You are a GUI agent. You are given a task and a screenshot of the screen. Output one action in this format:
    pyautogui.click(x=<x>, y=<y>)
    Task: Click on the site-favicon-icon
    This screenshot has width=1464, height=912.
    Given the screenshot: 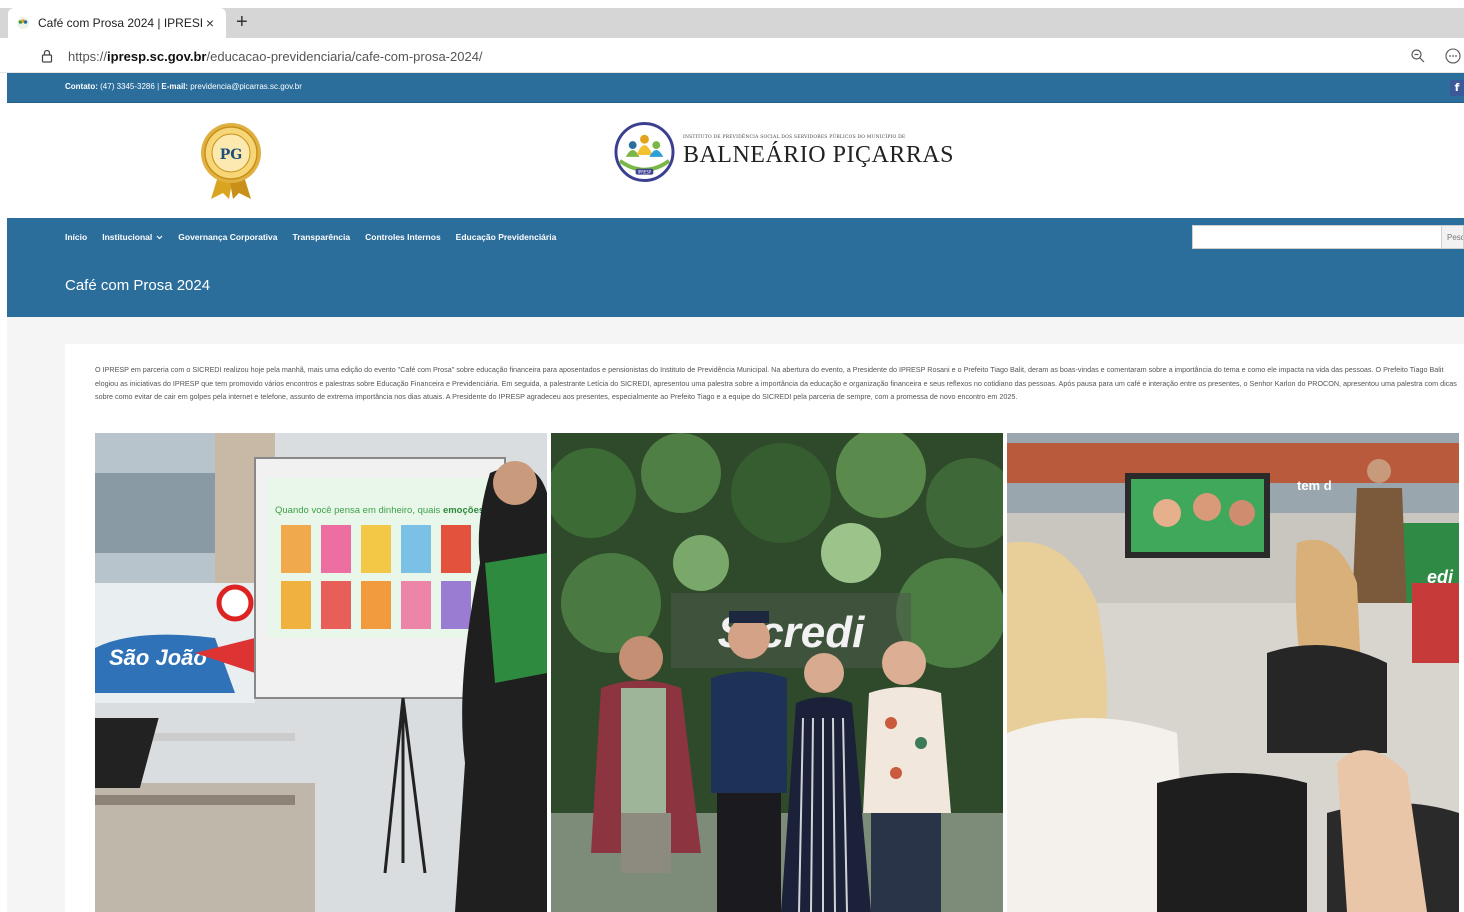 What is the action you would take?
    pyautogui.click(x=23, y=23)
    